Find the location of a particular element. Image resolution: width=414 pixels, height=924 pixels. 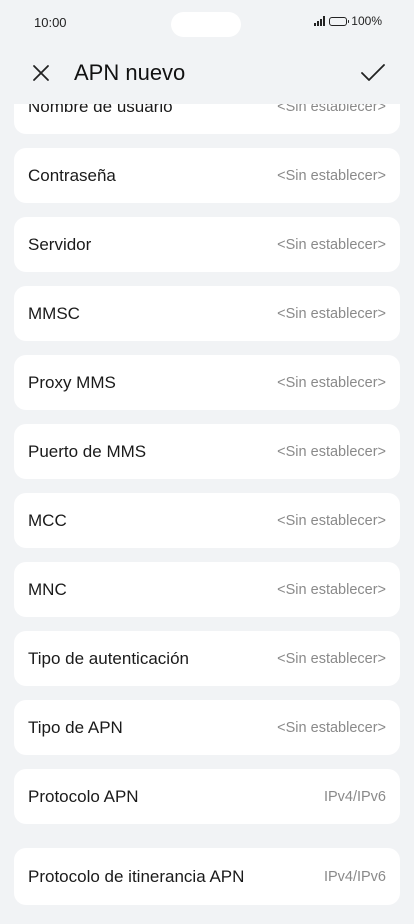

item-label: Servidor is located at coordinates (60, 244).